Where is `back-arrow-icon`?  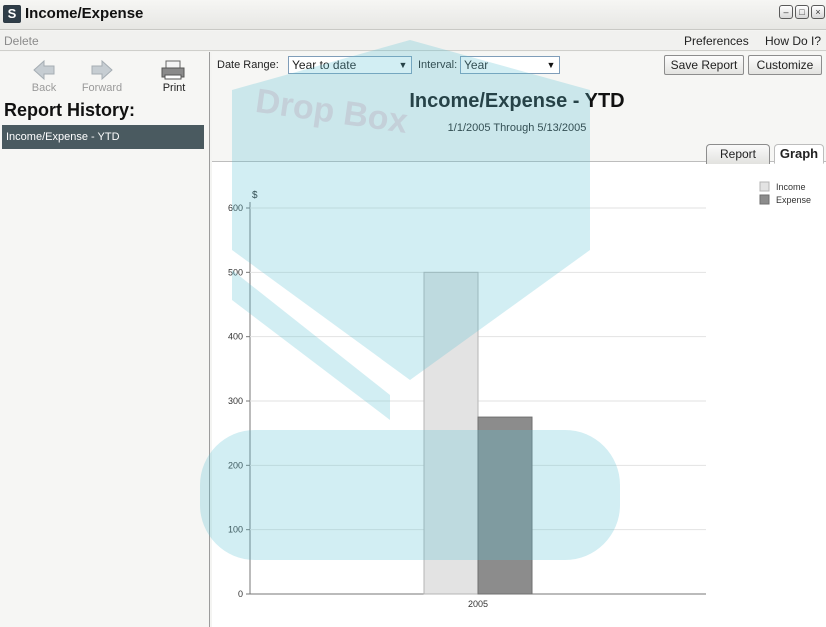
back-arrow-icon is located at coordinates (44, 70).